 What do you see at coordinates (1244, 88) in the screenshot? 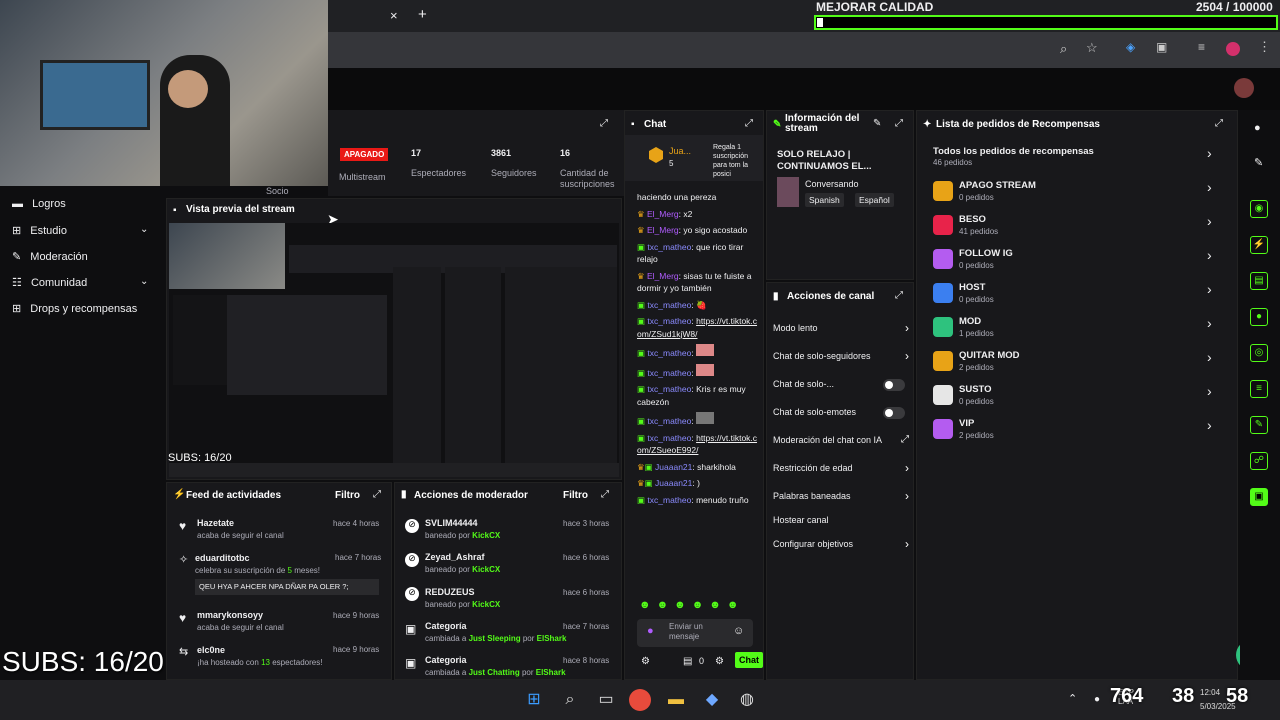
I see `avatar` at bounding box center [1244, 88].